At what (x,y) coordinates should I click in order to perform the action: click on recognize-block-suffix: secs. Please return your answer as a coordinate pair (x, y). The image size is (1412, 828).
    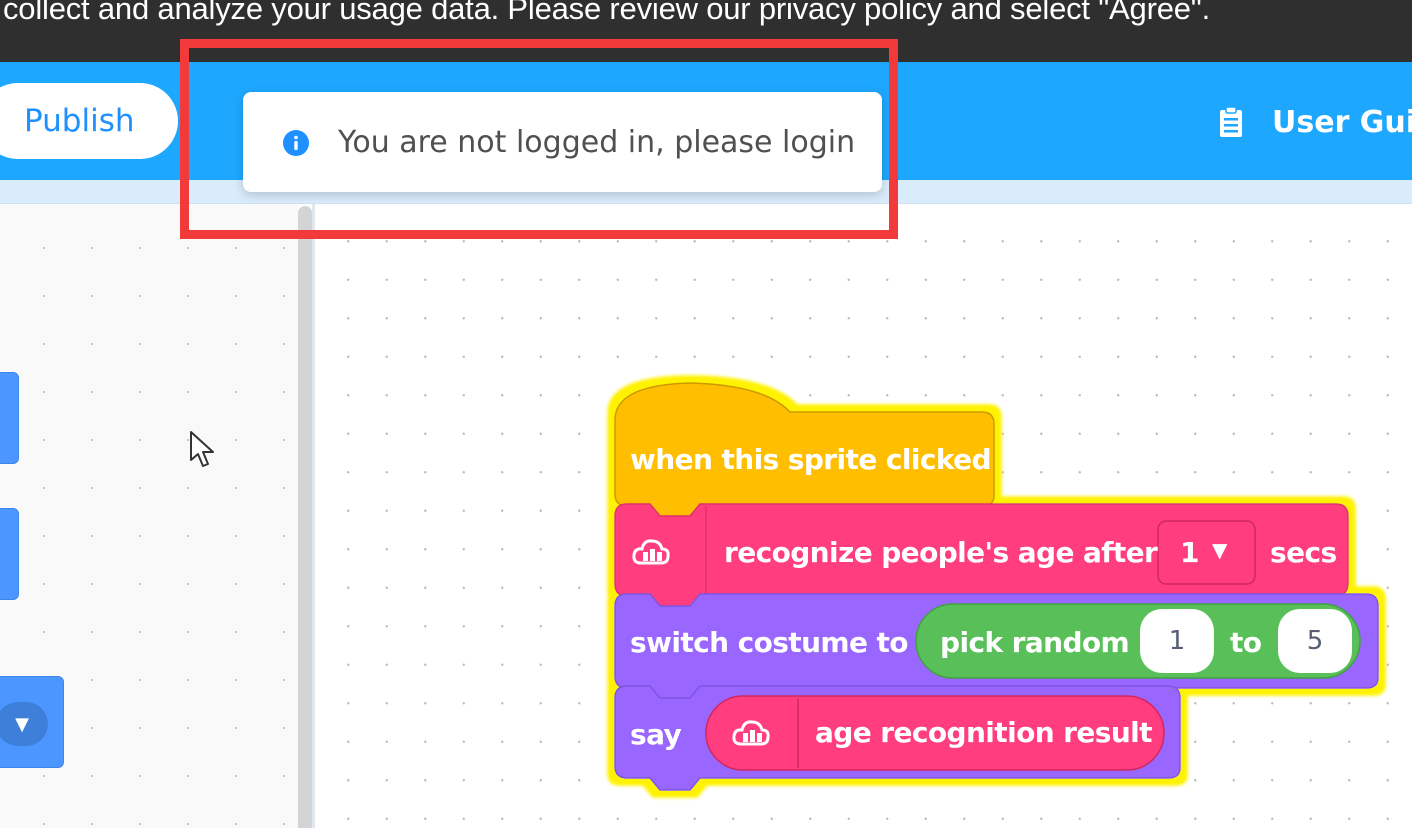
    Looking at the image, I should click on (1303, 552).